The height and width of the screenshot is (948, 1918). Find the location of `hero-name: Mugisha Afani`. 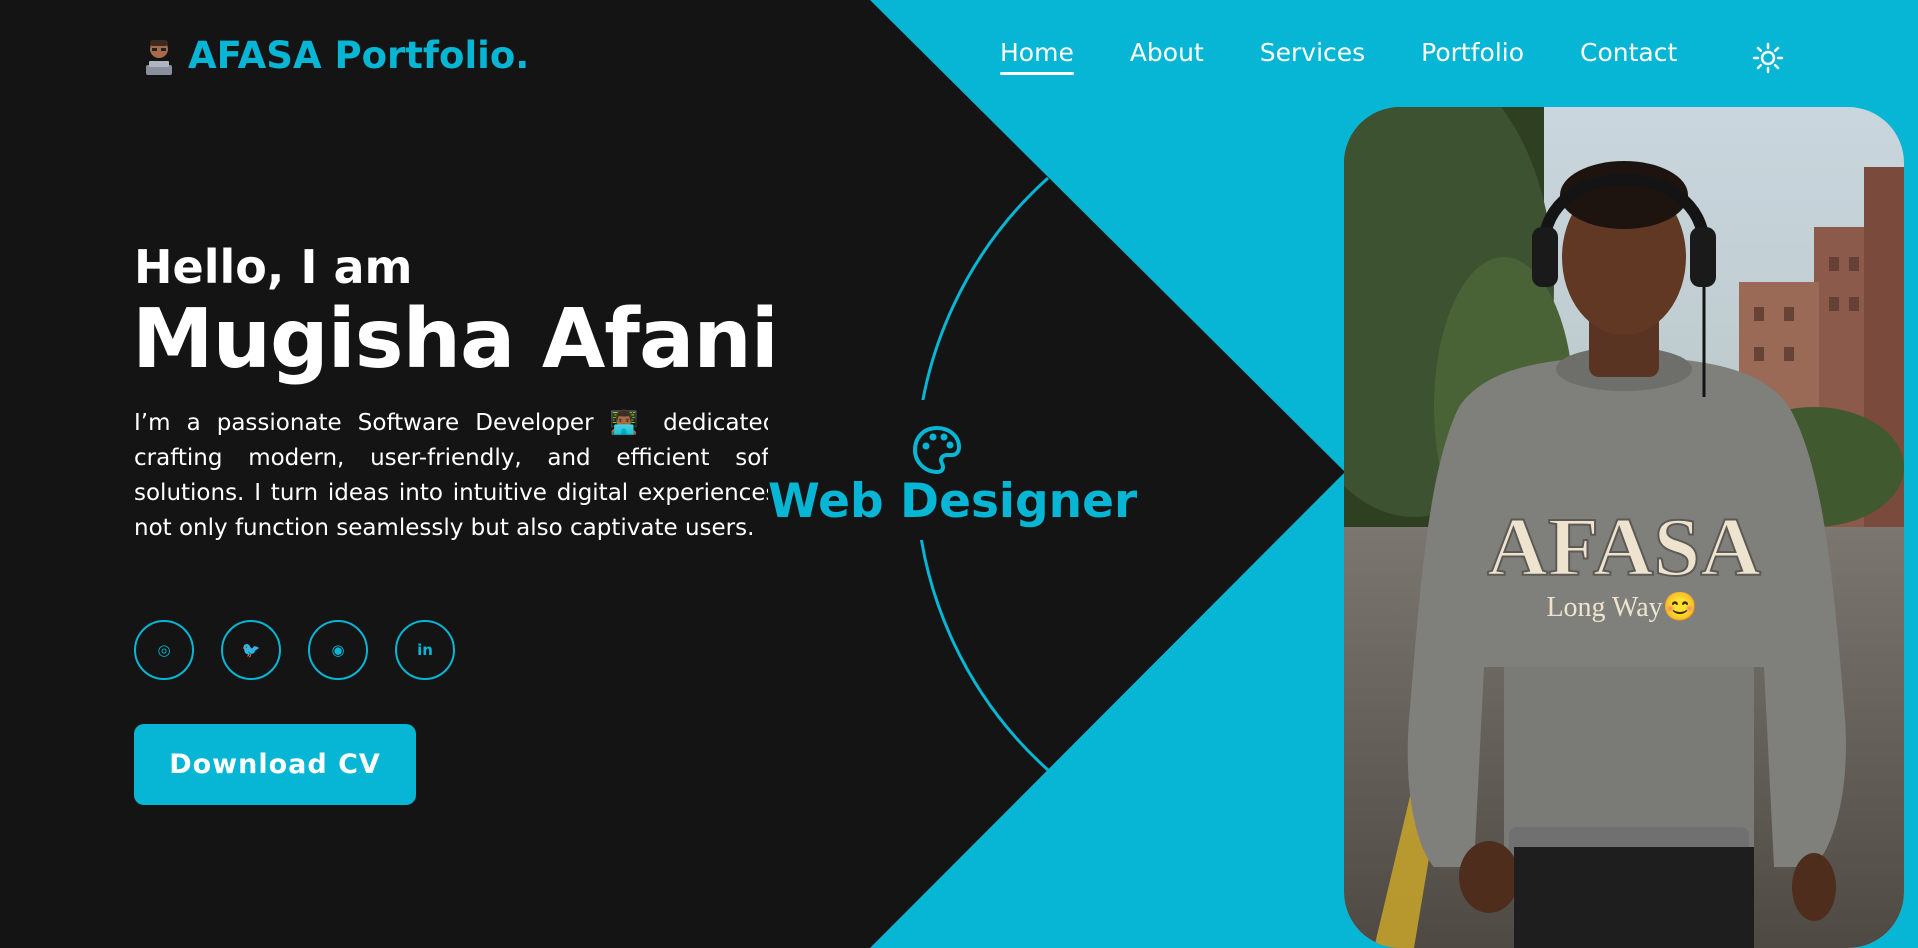

hero-name: Mugisha Afani is located at coordinates (455, 339).